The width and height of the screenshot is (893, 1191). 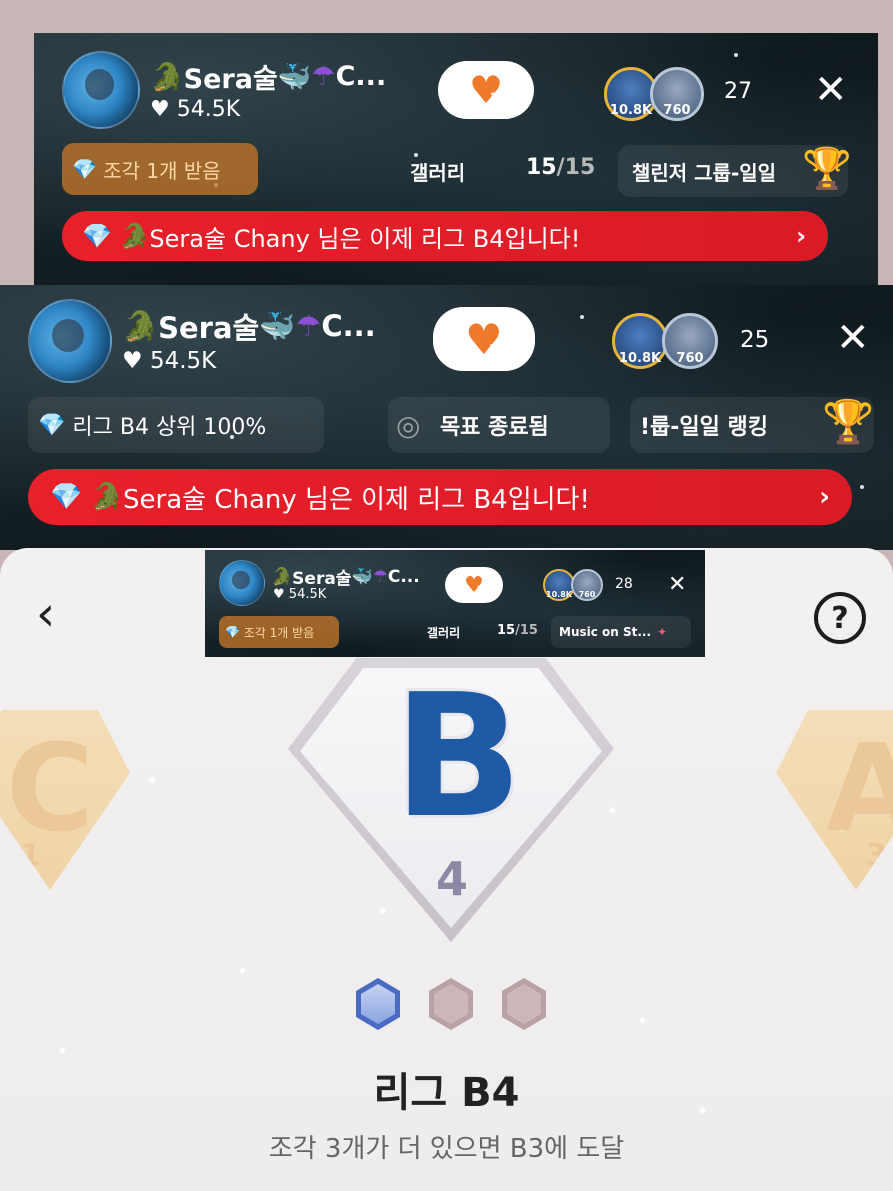 I want to click on music-badge-icon: ✦, so click(x=662, y=632).